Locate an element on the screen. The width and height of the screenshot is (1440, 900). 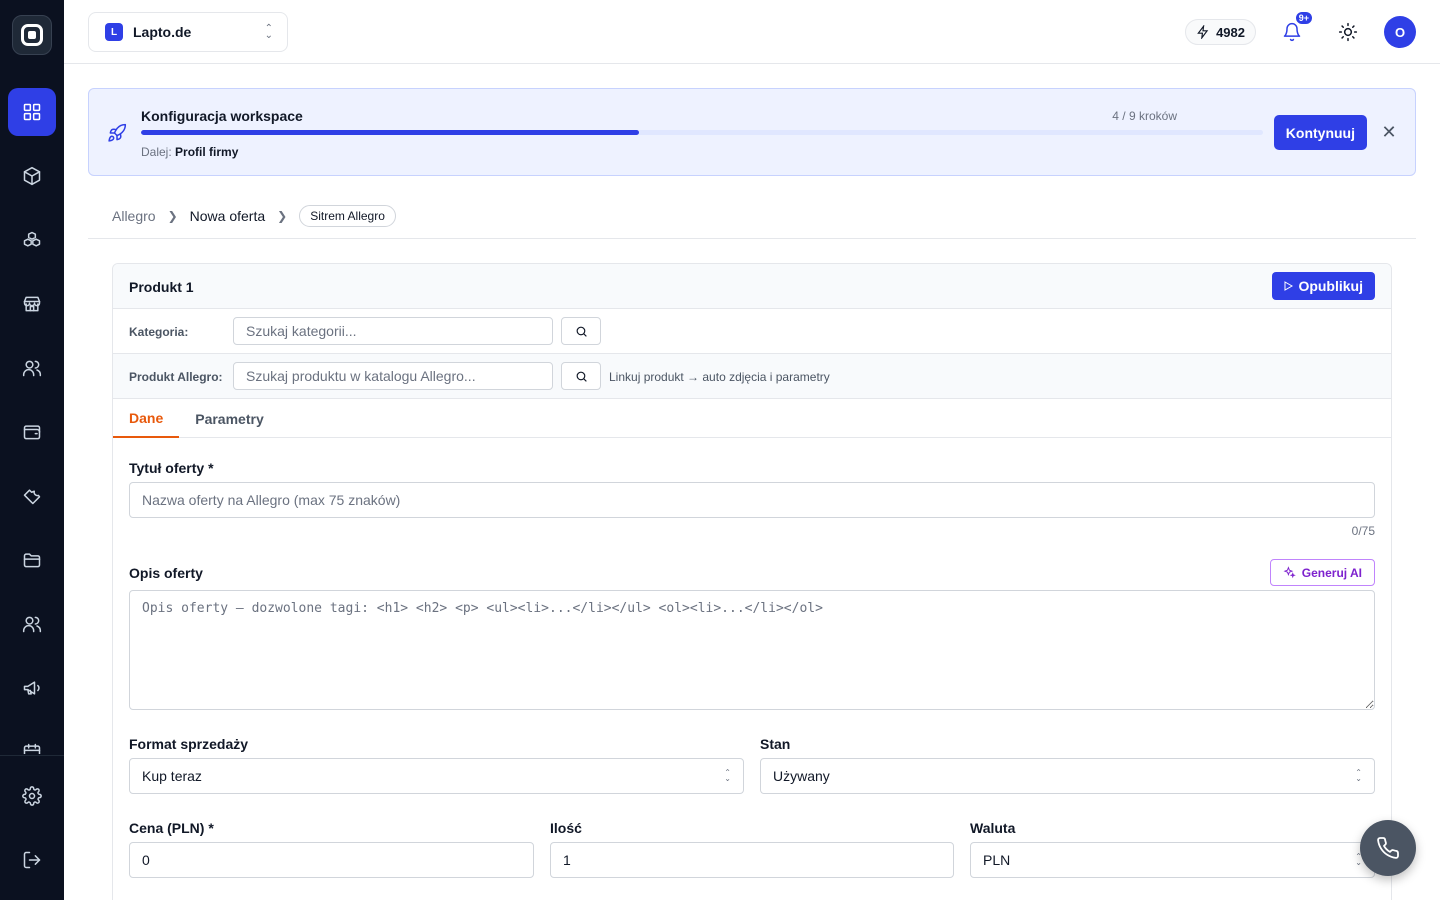
category-row: Kategoria: is located at coordinates (752, 331).